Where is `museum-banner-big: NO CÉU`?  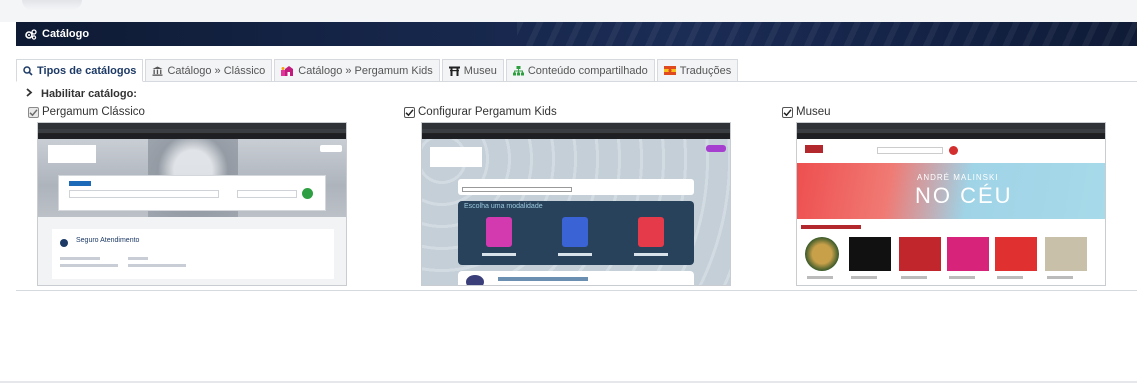
museum-banner-big: NO CÉU is located at coordinates (964, 195).